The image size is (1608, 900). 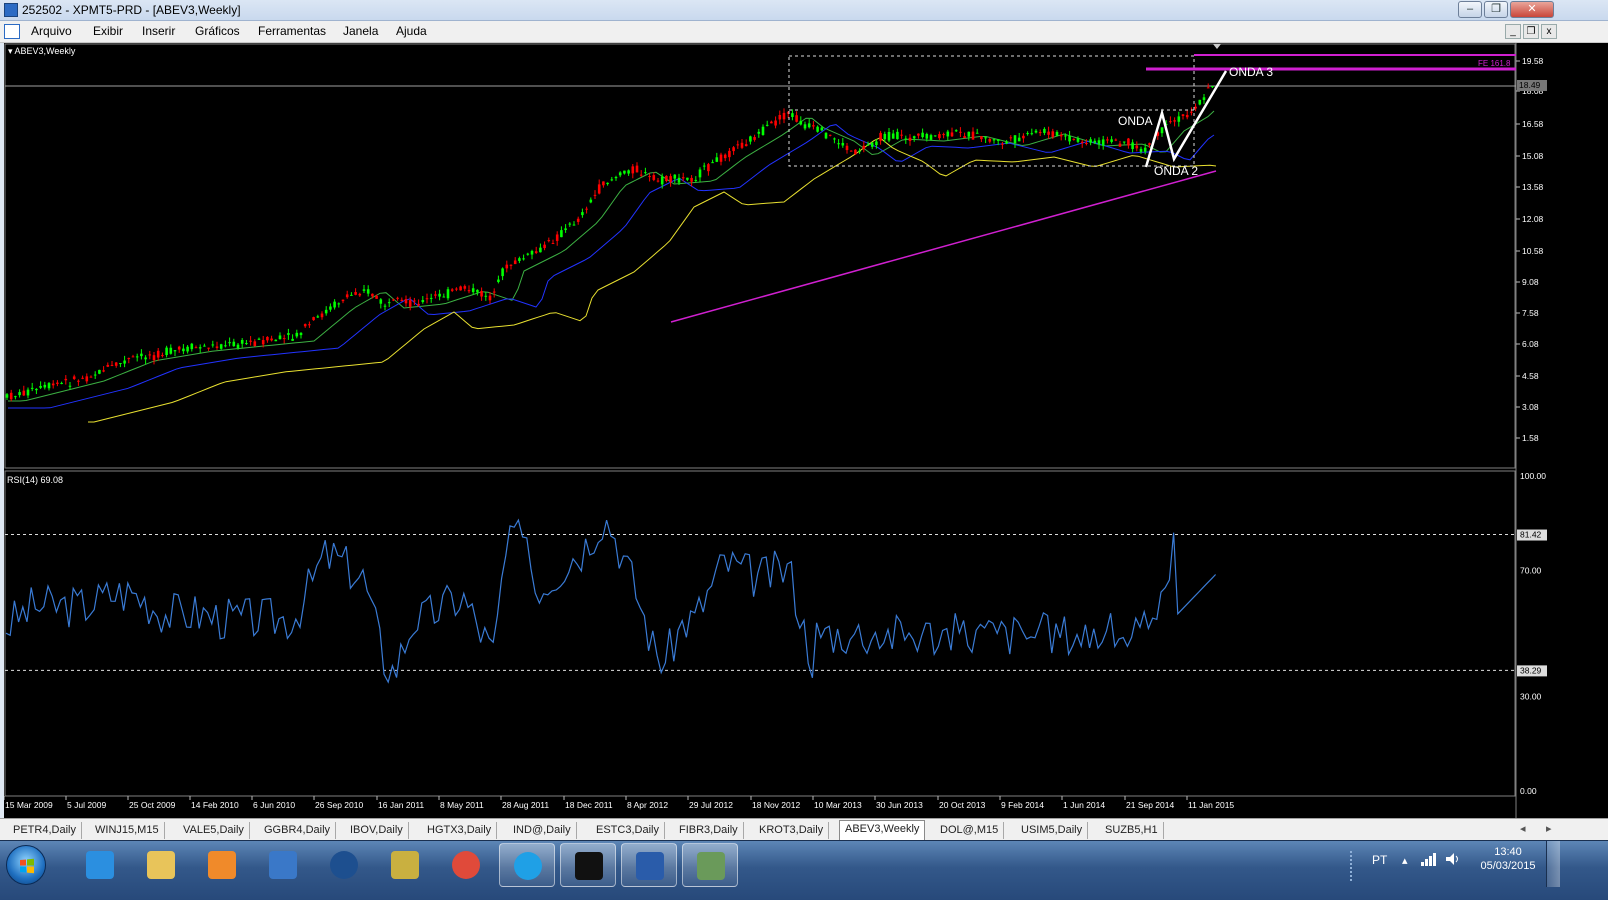 What do you see at coordinates (127, 830) in the screenshot?
I see `tab-winj15-m15: WINJ15,M15` at bounding box center [127, 830].